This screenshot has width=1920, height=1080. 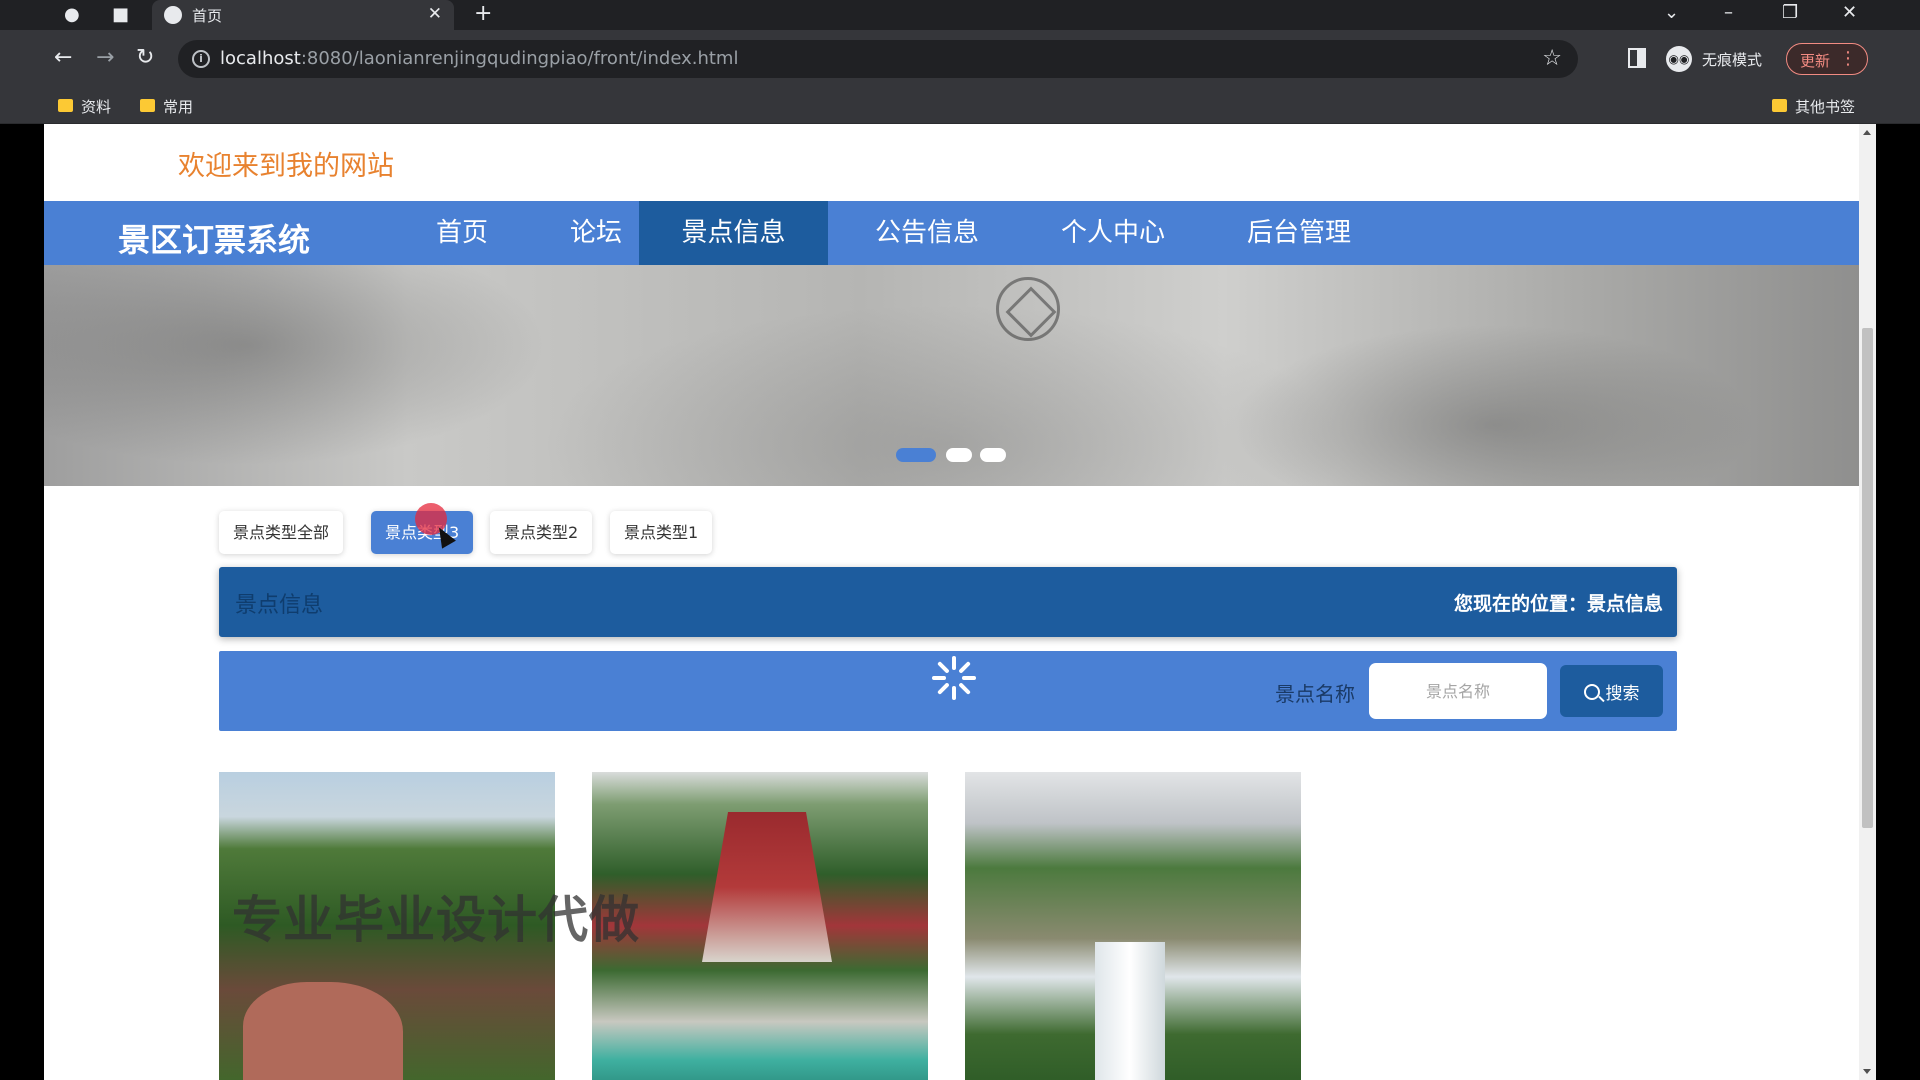 I want to click on incognito-icon: ◉◉, so click(x=1679, y=59).